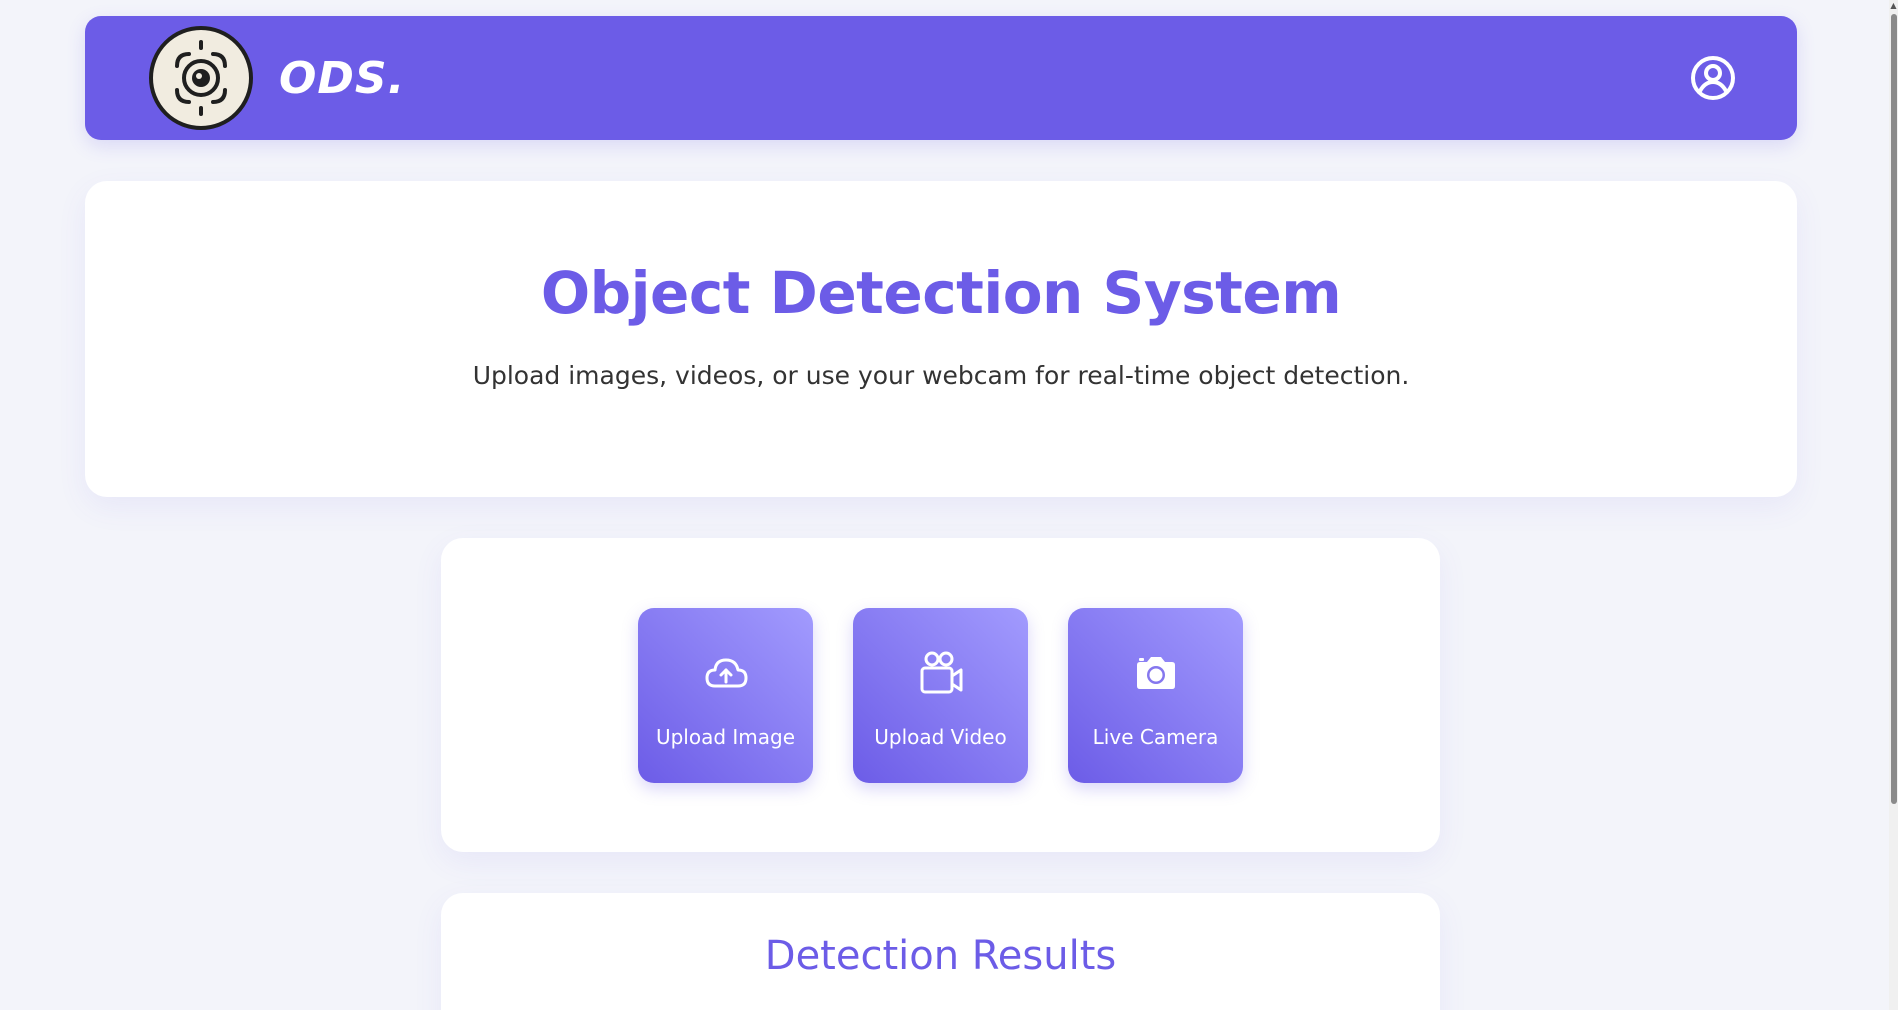 Image resolution: width=1898 pixels, height=1010 pixels. Describe the element at coordinates (277, 78) in the screenshot. I see `brand: ODS.` at that location.